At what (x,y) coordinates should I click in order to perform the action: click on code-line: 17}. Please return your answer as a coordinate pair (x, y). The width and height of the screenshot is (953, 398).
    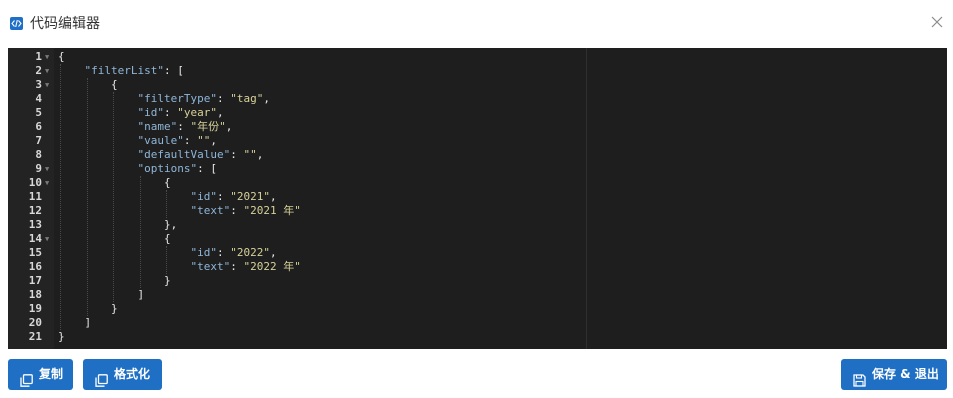
    Looking at the image, I should click on (477, 281).